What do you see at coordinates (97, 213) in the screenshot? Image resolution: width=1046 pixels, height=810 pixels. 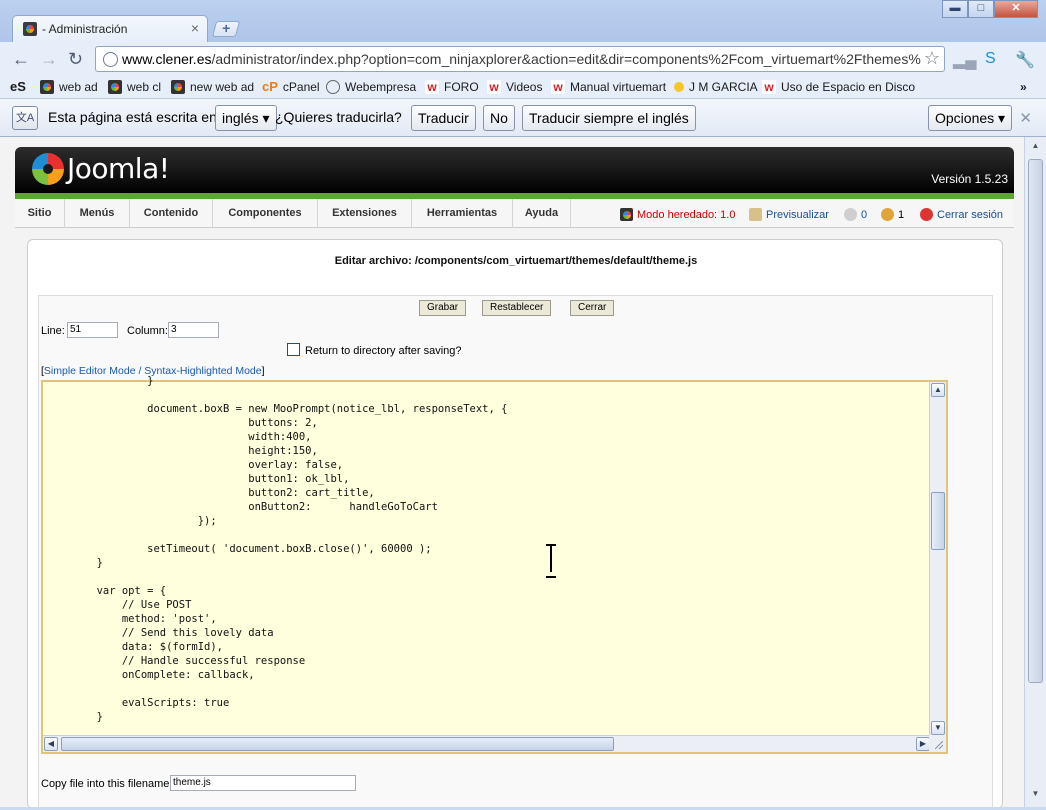 I see `menu-menus: Menús` at bounding box center [97, 213].